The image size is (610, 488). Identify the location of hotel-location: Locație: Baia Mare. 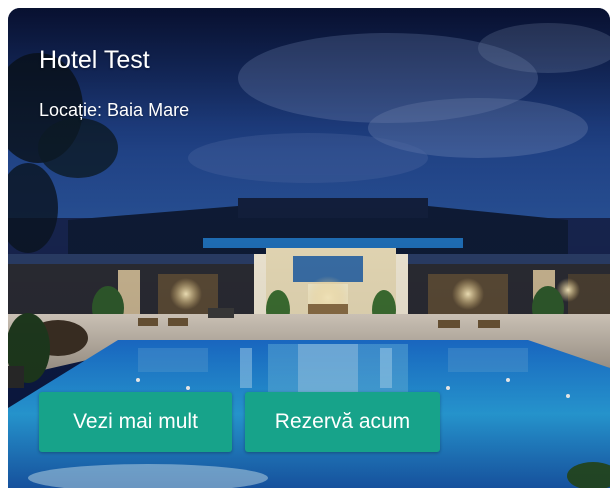
(114, 110).